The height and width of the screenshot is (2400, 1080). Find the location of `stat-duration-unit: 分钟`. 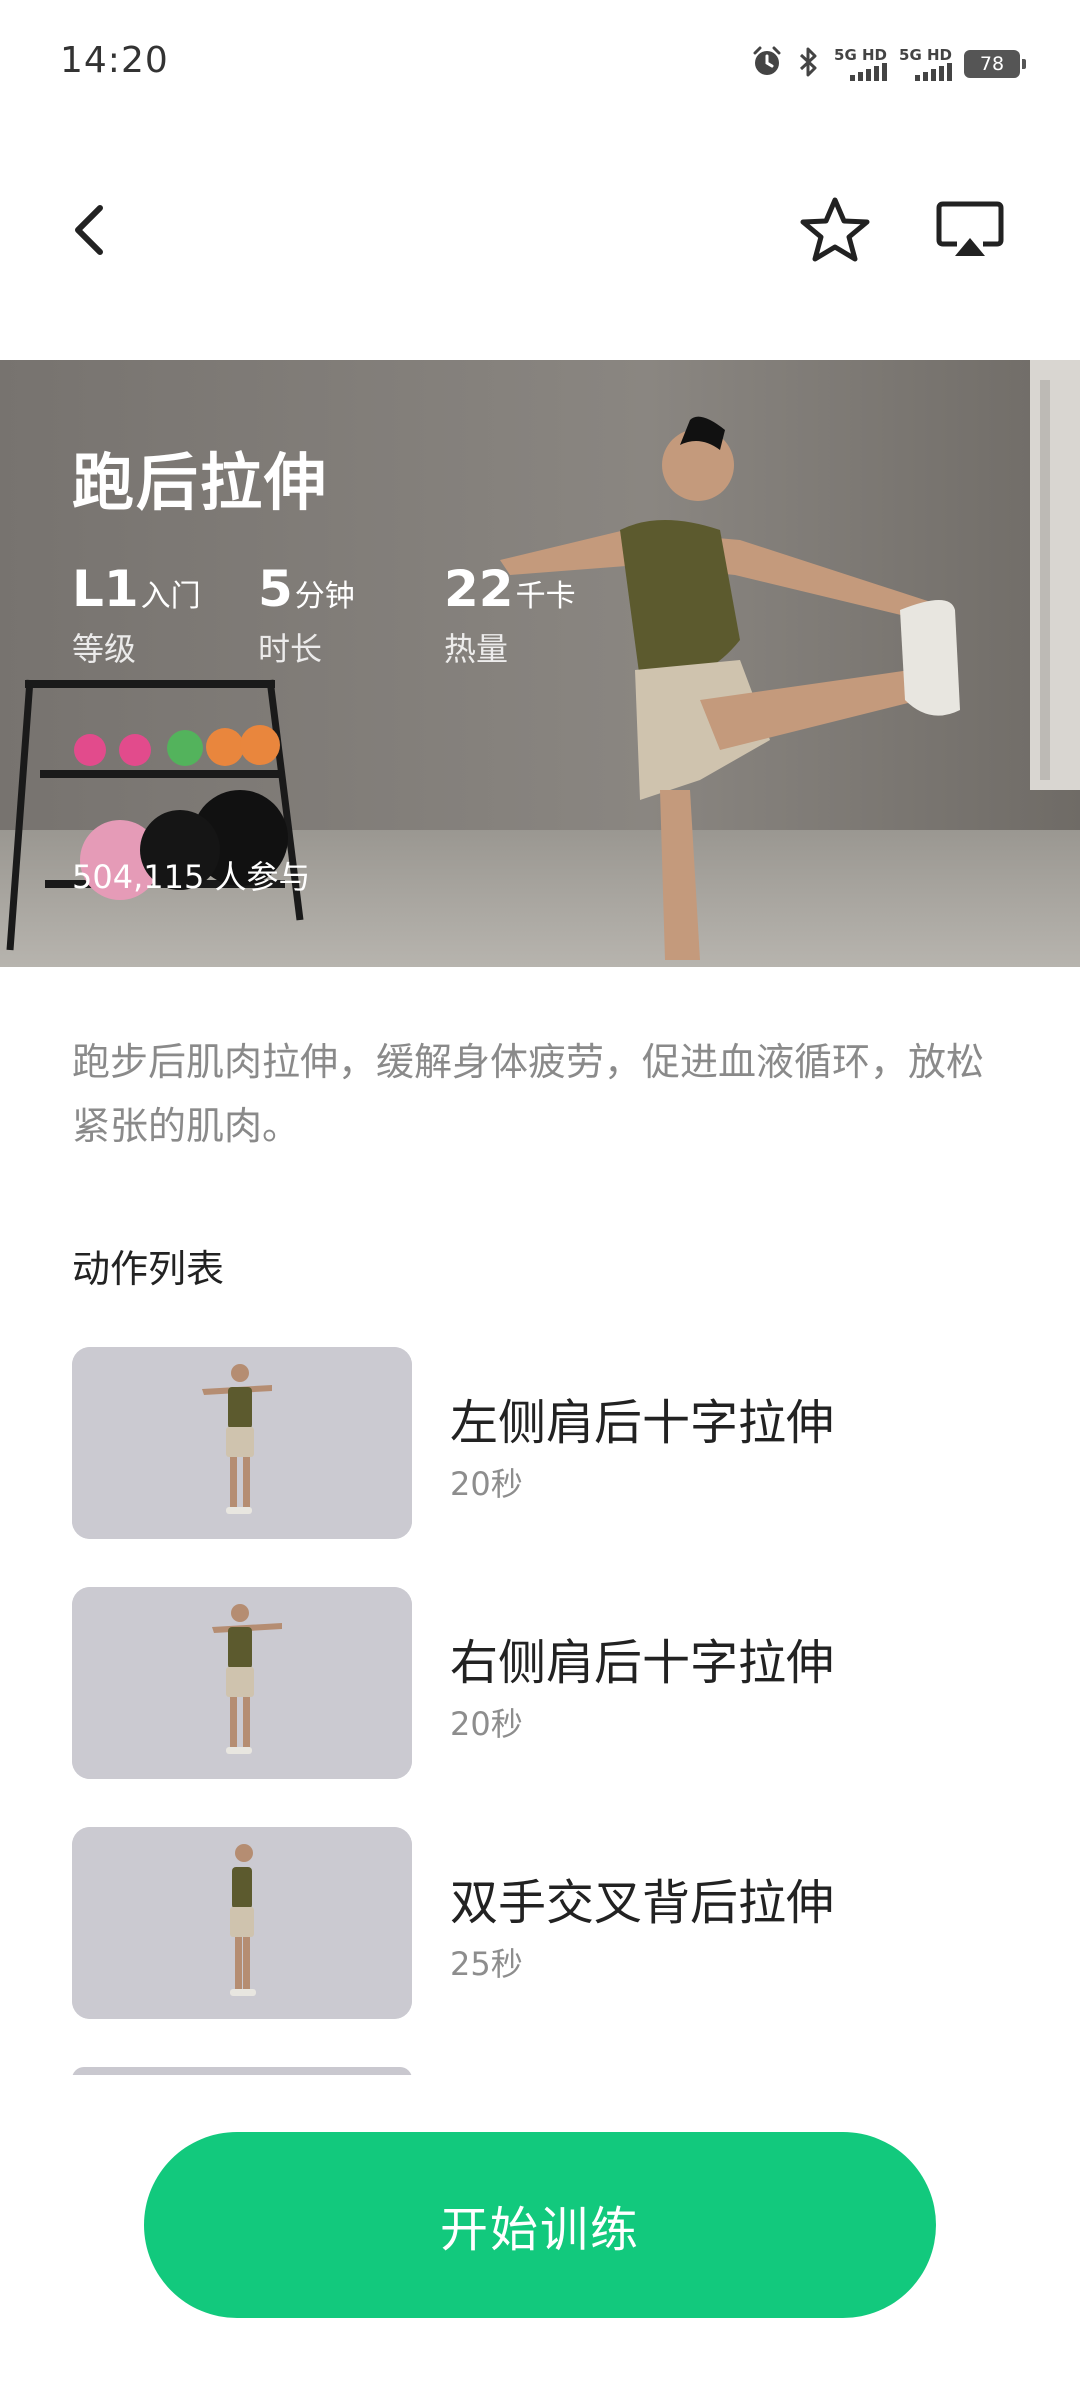

stat-duration-unit: 分钟 is located at coordinates (324, 596).